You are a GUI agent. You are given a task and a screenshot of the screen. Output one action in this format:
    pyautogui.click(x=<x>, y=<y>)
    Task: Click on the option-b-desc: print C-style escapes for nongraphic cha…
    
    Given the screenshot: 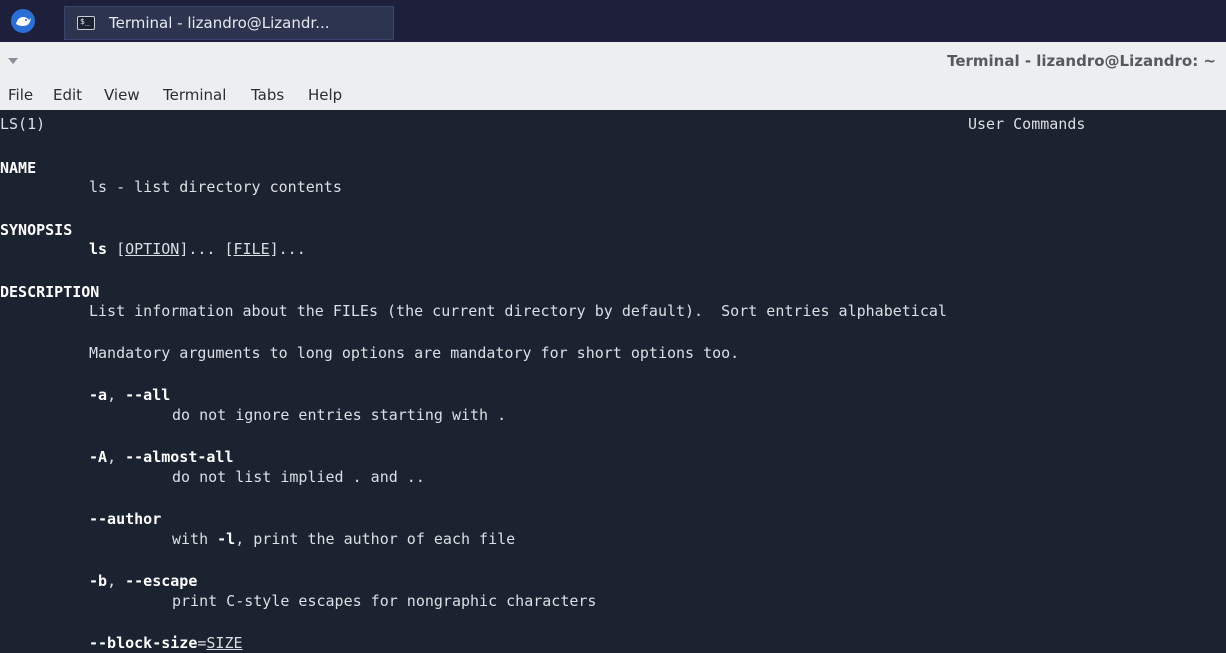 What is the action you would take?
    pyautogui.click(x=384, y=601)
    